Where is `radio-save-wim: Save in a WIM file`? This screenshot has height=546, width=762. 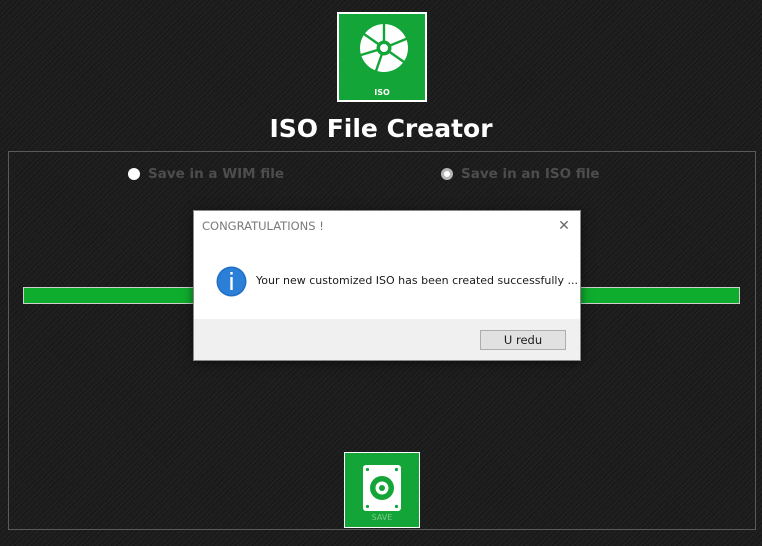
radio-save-wim: Save in a WIM file is located at coordinates (206, 174).